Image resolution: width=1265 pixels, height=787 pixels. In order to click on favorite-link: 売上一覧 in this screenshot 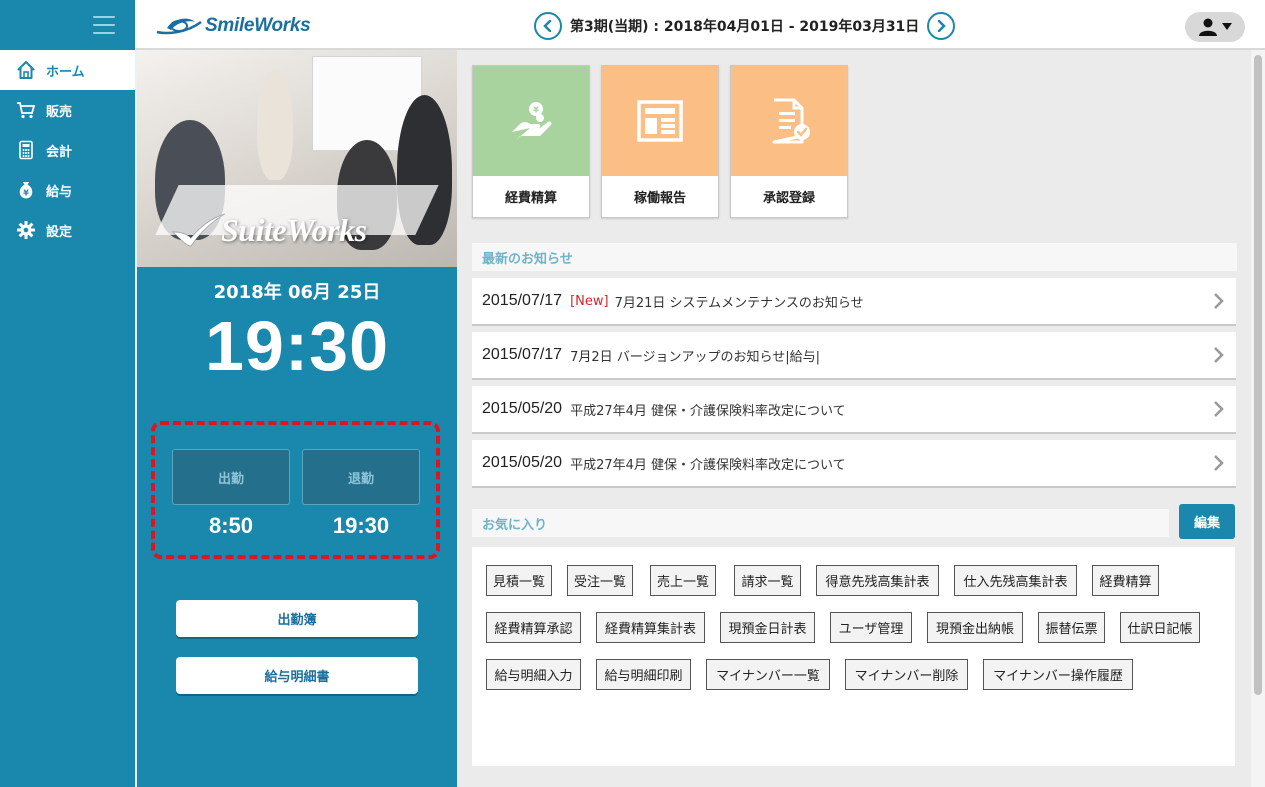, I will do `click(683, 580)`.